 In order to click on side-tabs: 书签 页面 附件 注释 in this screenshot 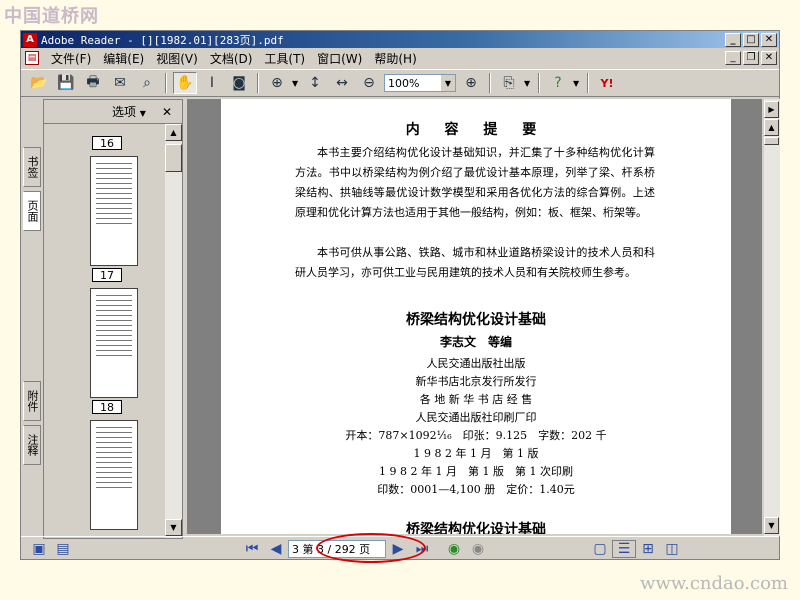, I will do `click(32, 319)`.